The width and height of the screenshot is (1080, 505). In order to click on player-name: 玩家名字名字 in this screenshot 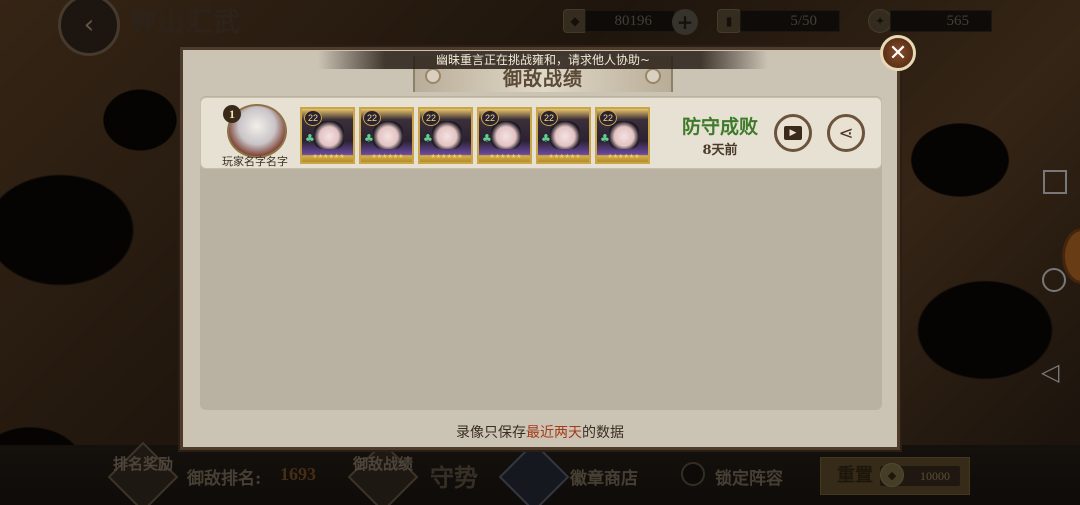, I will do `click(255, 161)`.